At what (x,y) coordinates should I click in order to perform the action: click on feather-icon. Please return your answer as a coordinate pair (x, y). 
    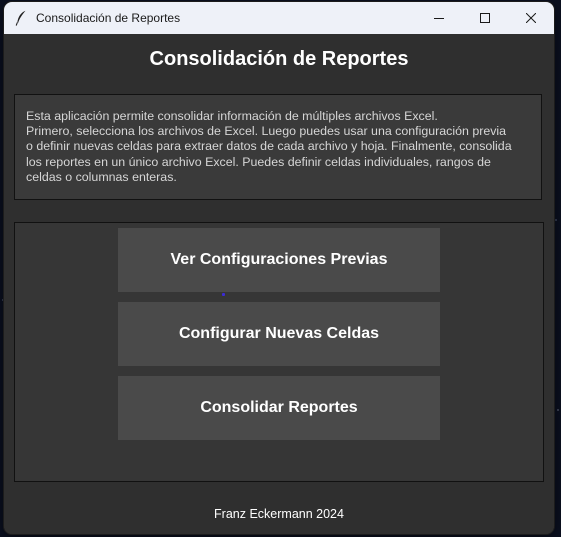
    Looking at the image, I should click on (21, 18).